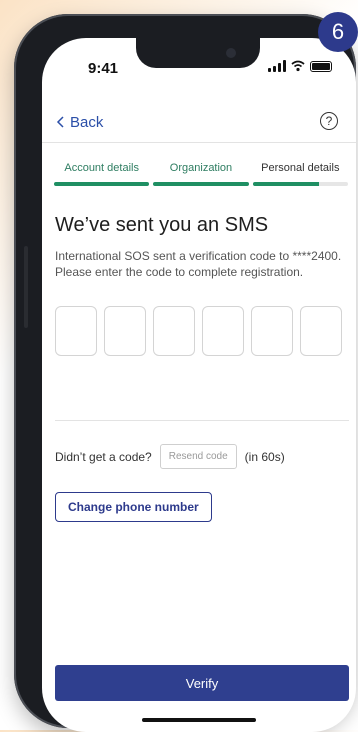  Describe the element at coordinates (26, 287) in the screenshot. I see `phone-side-button` at that location.